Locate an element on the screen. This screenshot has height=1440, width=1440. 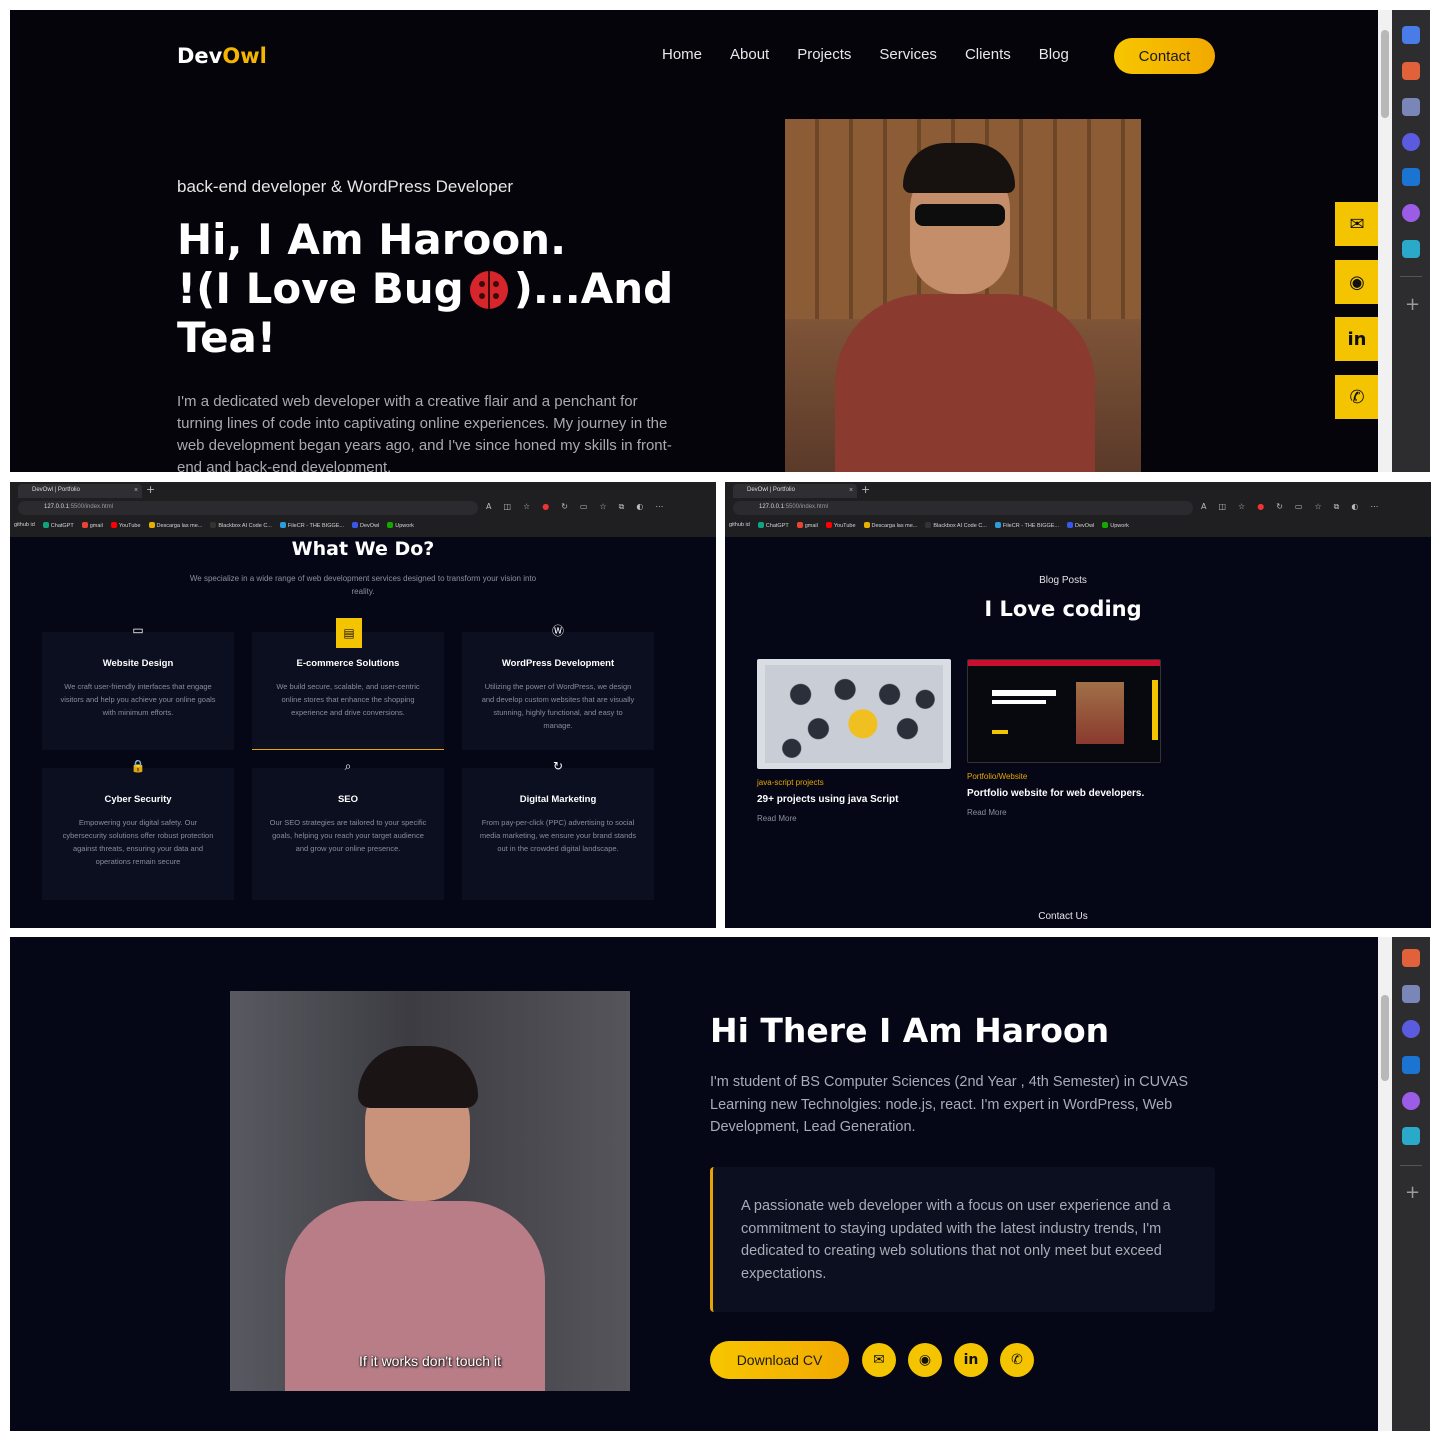
nav-home: Home is located at coordinates (682, 54).